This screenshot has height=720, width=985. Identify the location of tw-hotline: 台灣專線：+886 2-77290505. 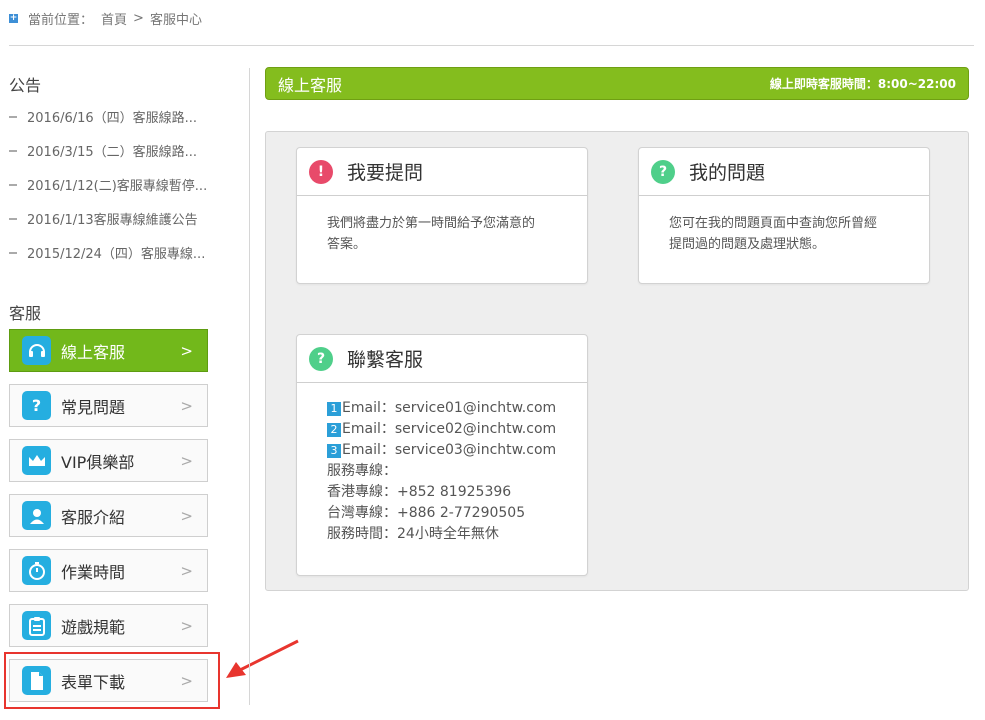
(426, 513).